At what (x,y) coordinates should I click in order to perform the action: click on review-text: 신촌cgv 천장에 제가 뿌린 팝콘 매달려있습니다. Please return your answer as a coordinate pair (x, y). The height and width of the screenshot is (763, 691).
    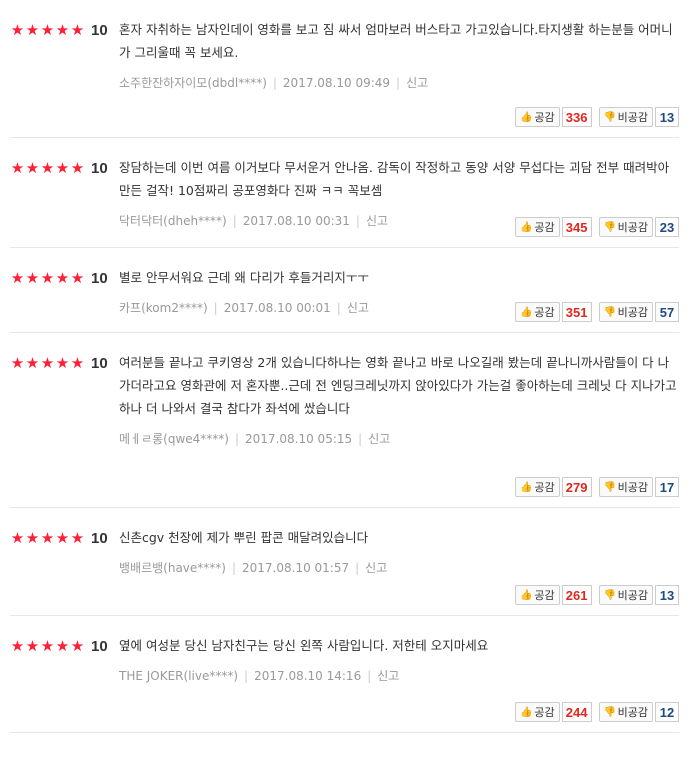
    Looking at the image, I should click on (244, 537).